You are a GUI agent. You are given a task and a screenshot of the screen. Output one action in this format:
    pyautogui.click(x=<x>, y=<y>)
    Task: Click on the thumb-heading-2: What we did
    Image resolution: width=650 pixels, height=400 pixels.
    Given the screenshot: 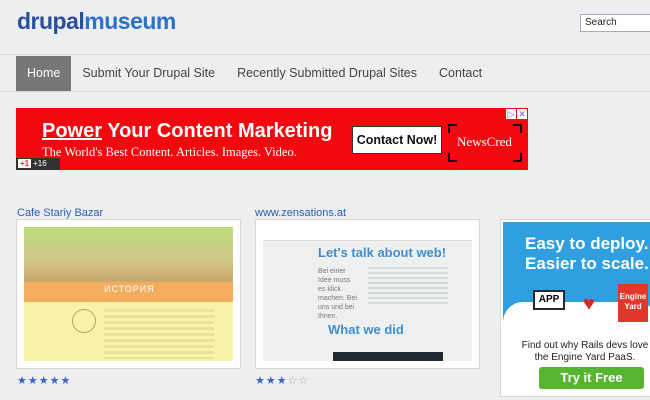 What is the action you would take?
    pyautogui.click(x=366, y=329)
    